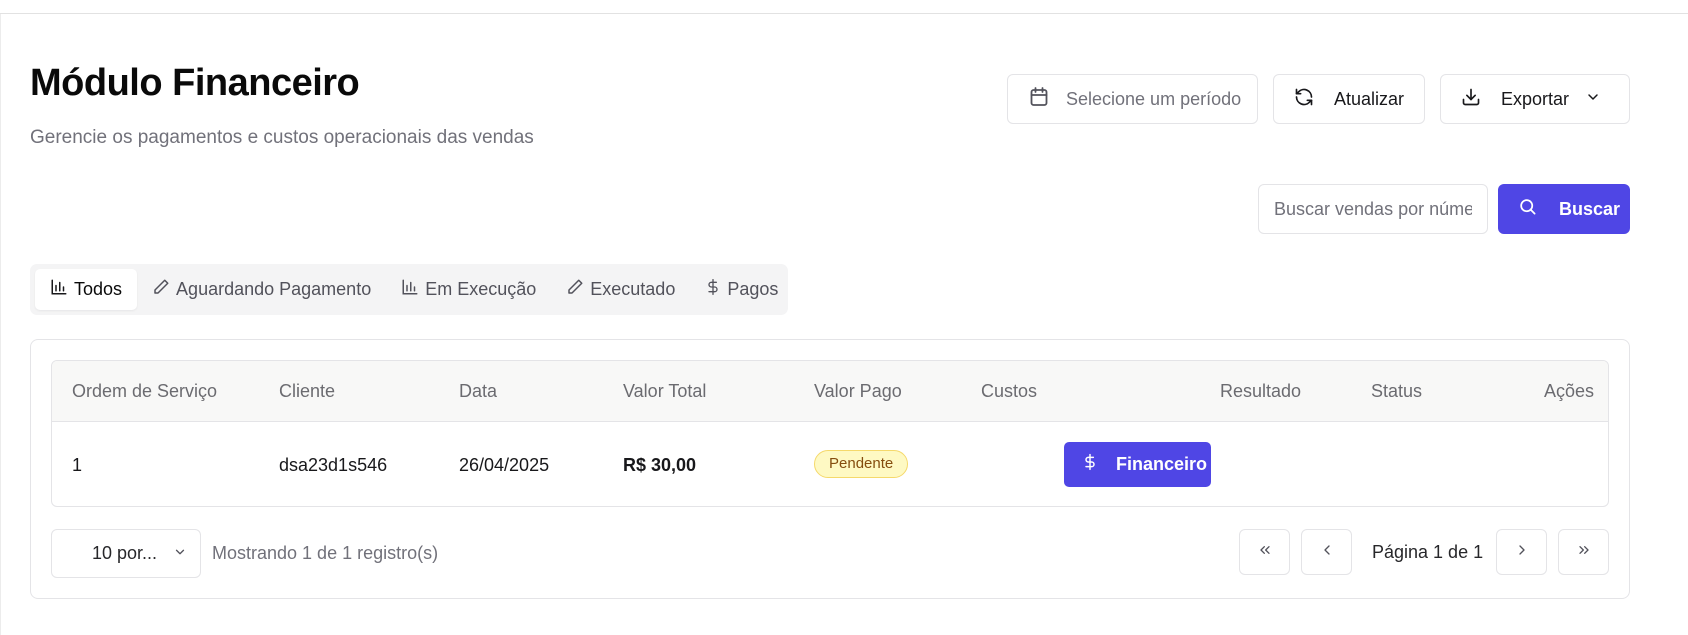 Image resolution: width=1688 pixels, height=635 pixels. What do you see at coordinates (1304, 99) in the screenshot?
I see `refresh-icon` at bounding box center [1304, 99].